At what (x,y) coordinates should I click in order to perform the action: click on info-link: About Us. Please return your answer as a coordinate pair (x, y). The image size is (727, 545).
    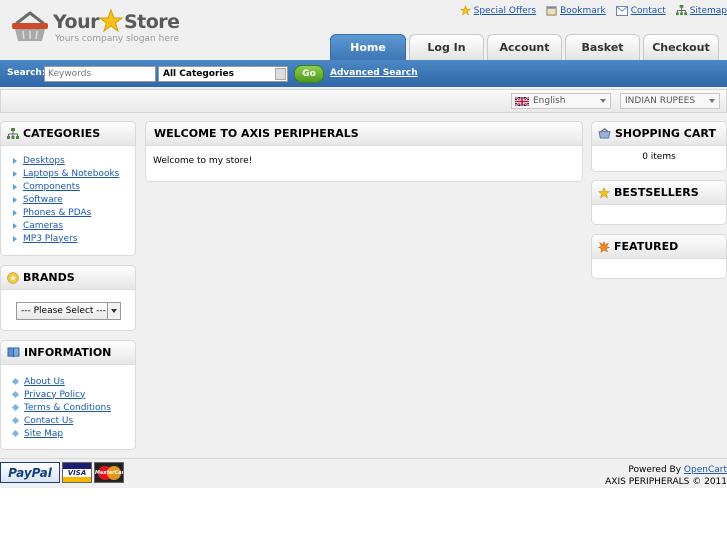
    Looking at the image, I should click on (44, 382).